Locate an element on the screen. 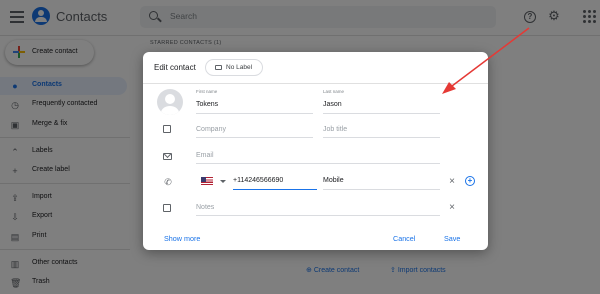  notes-placeholder: Notes is located at coordinates (205, 207).